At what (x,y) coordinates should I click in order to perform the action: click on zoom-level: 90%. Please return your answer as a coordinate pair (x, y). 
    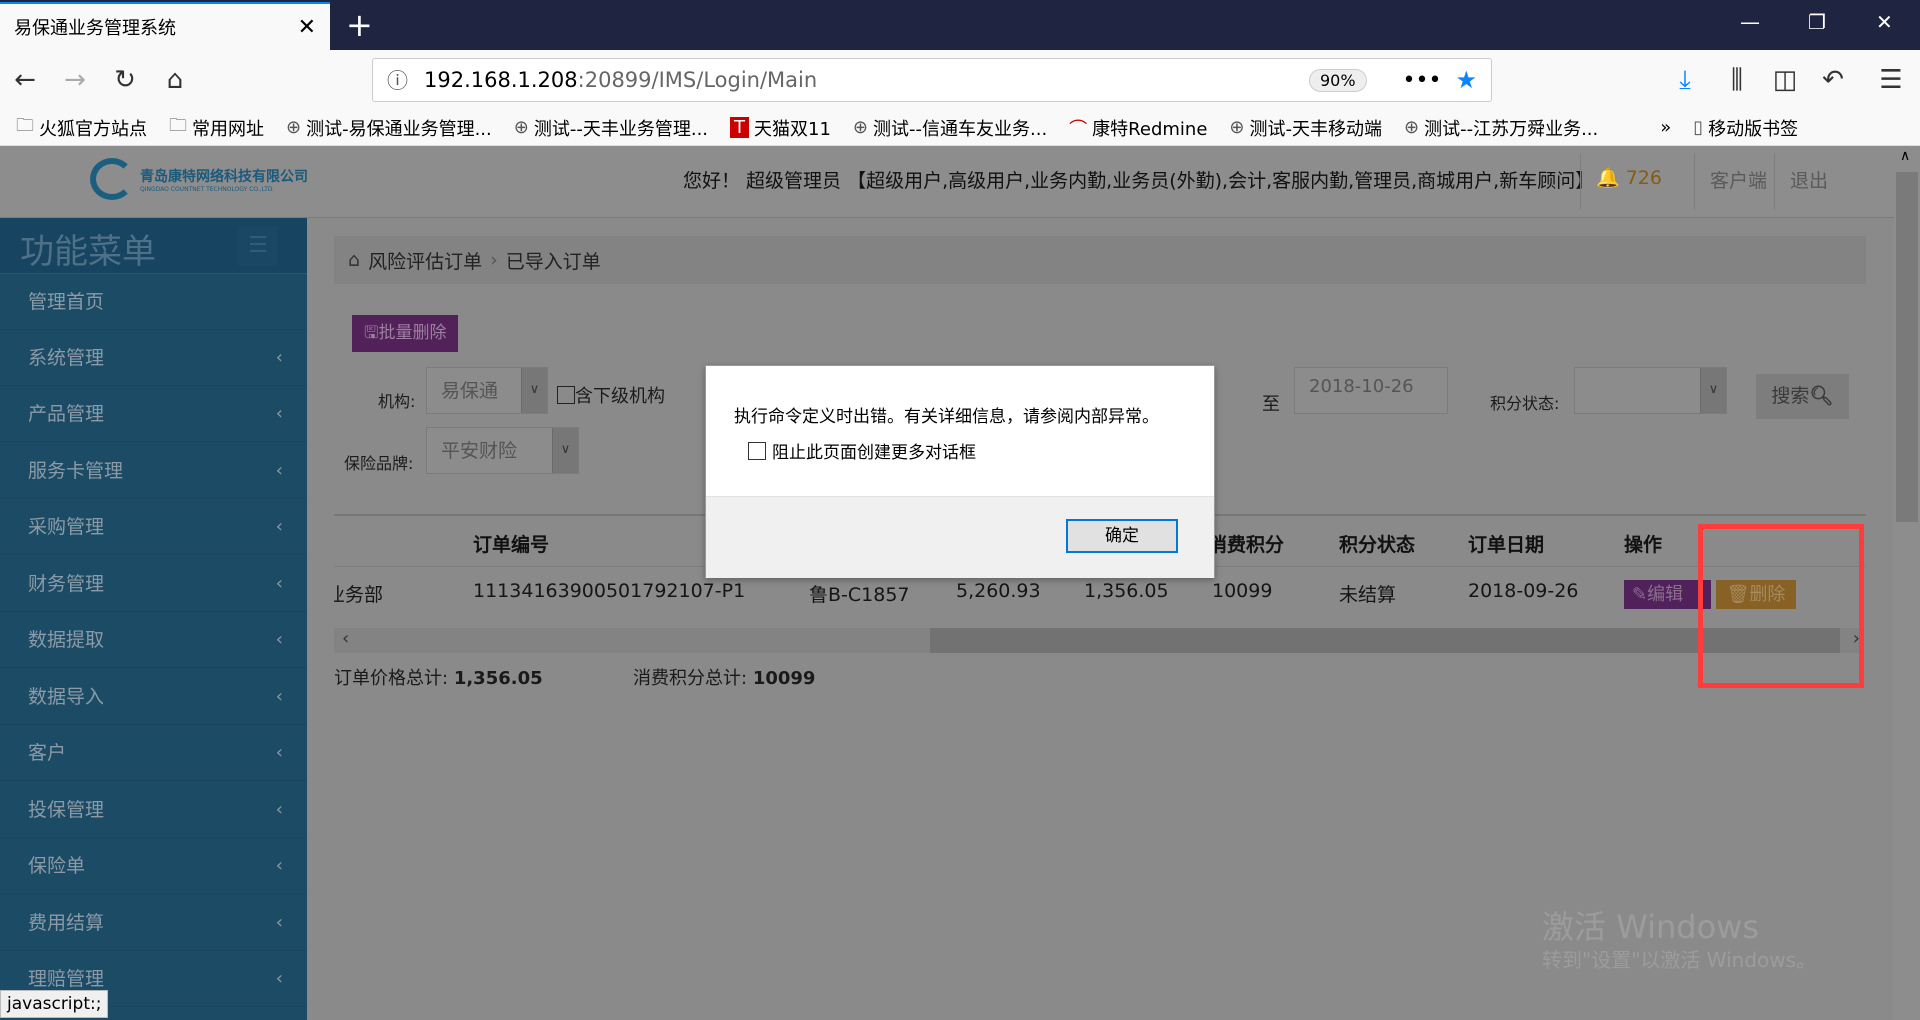
    Looking at the image, I should click on (1337, 80).